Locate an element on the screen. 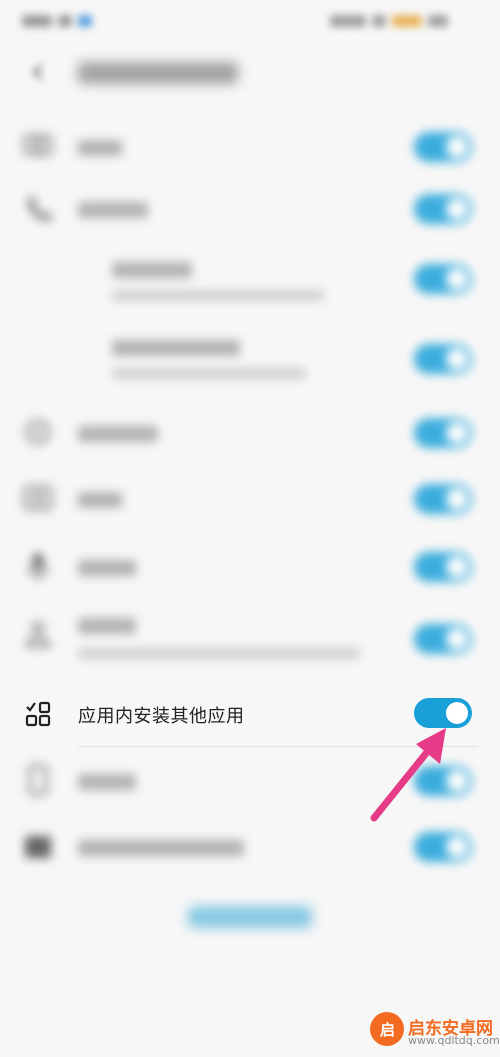  watermark-logo-icon: 启 is located at coordinates (387, 1029).